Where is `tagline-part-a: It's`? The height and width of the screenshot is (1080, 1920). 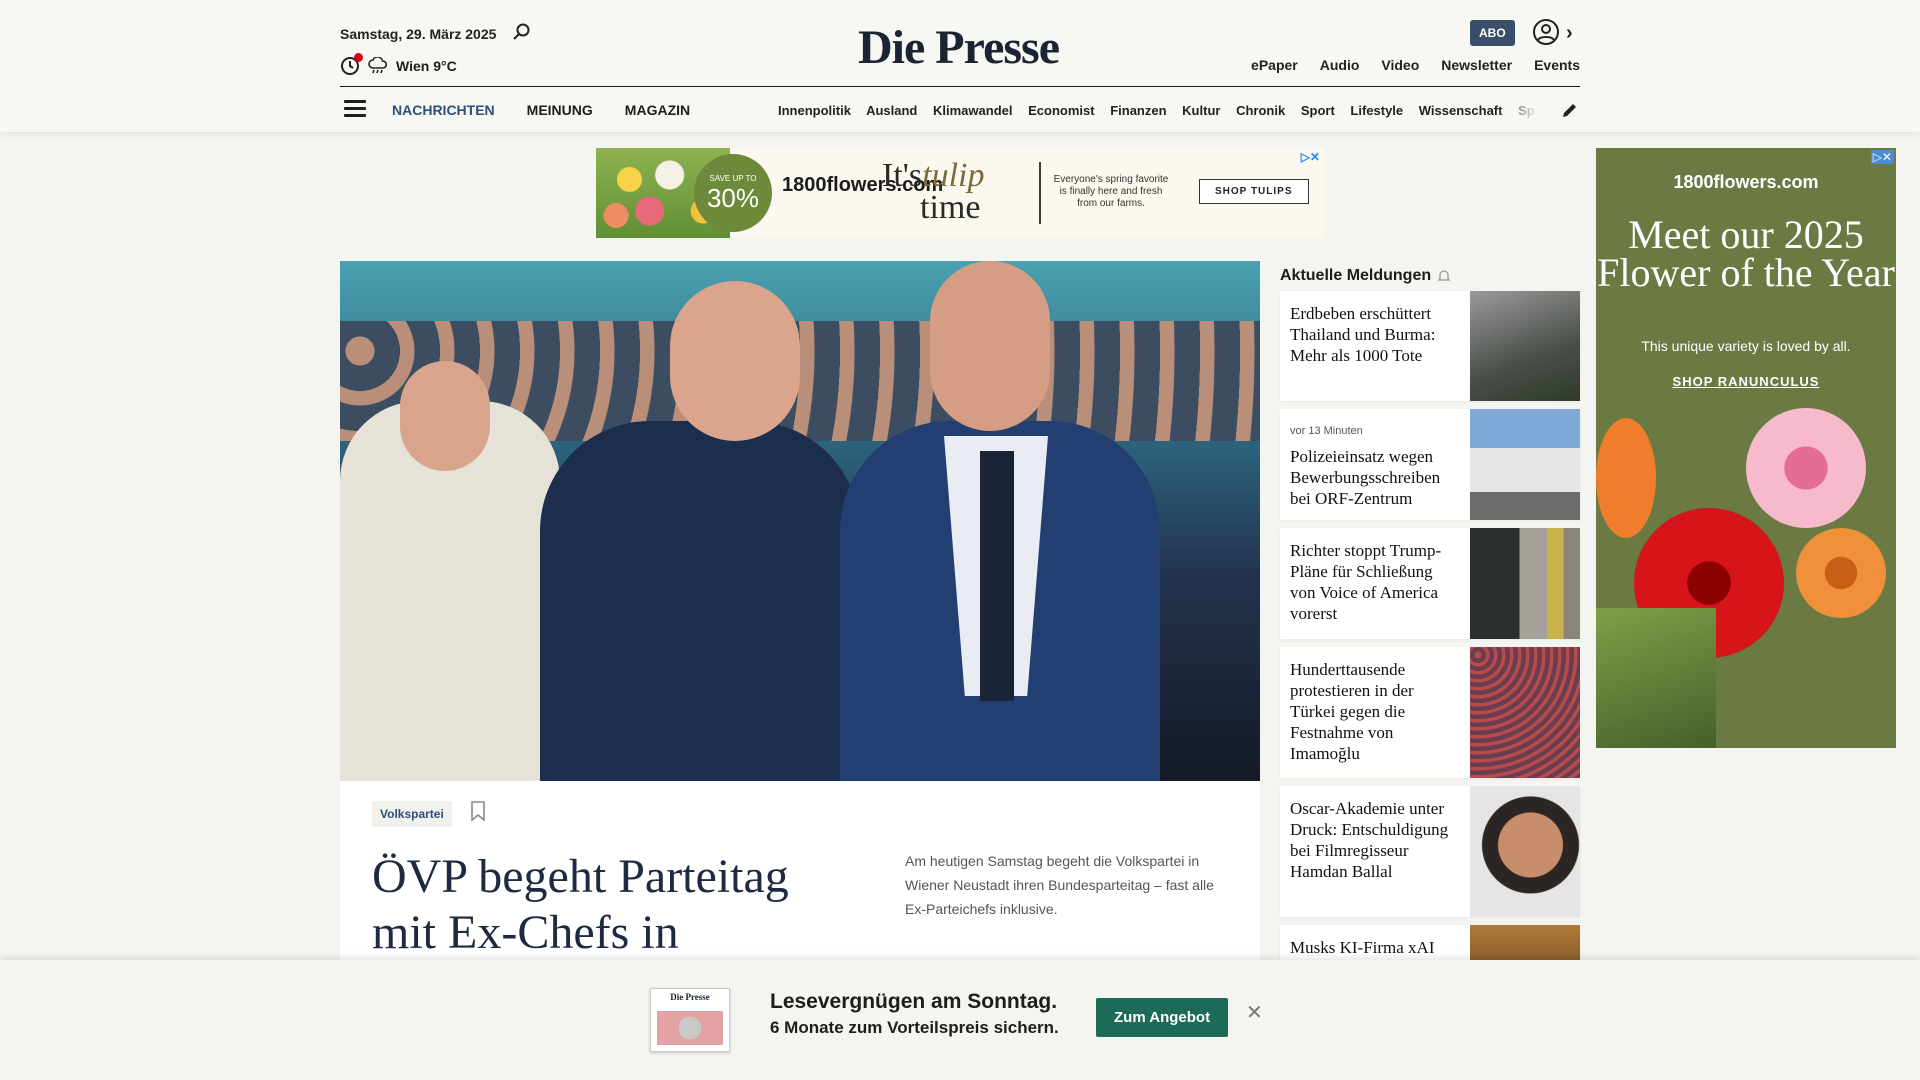 tagline-part-a: It's is located at coordinates (902, 175).